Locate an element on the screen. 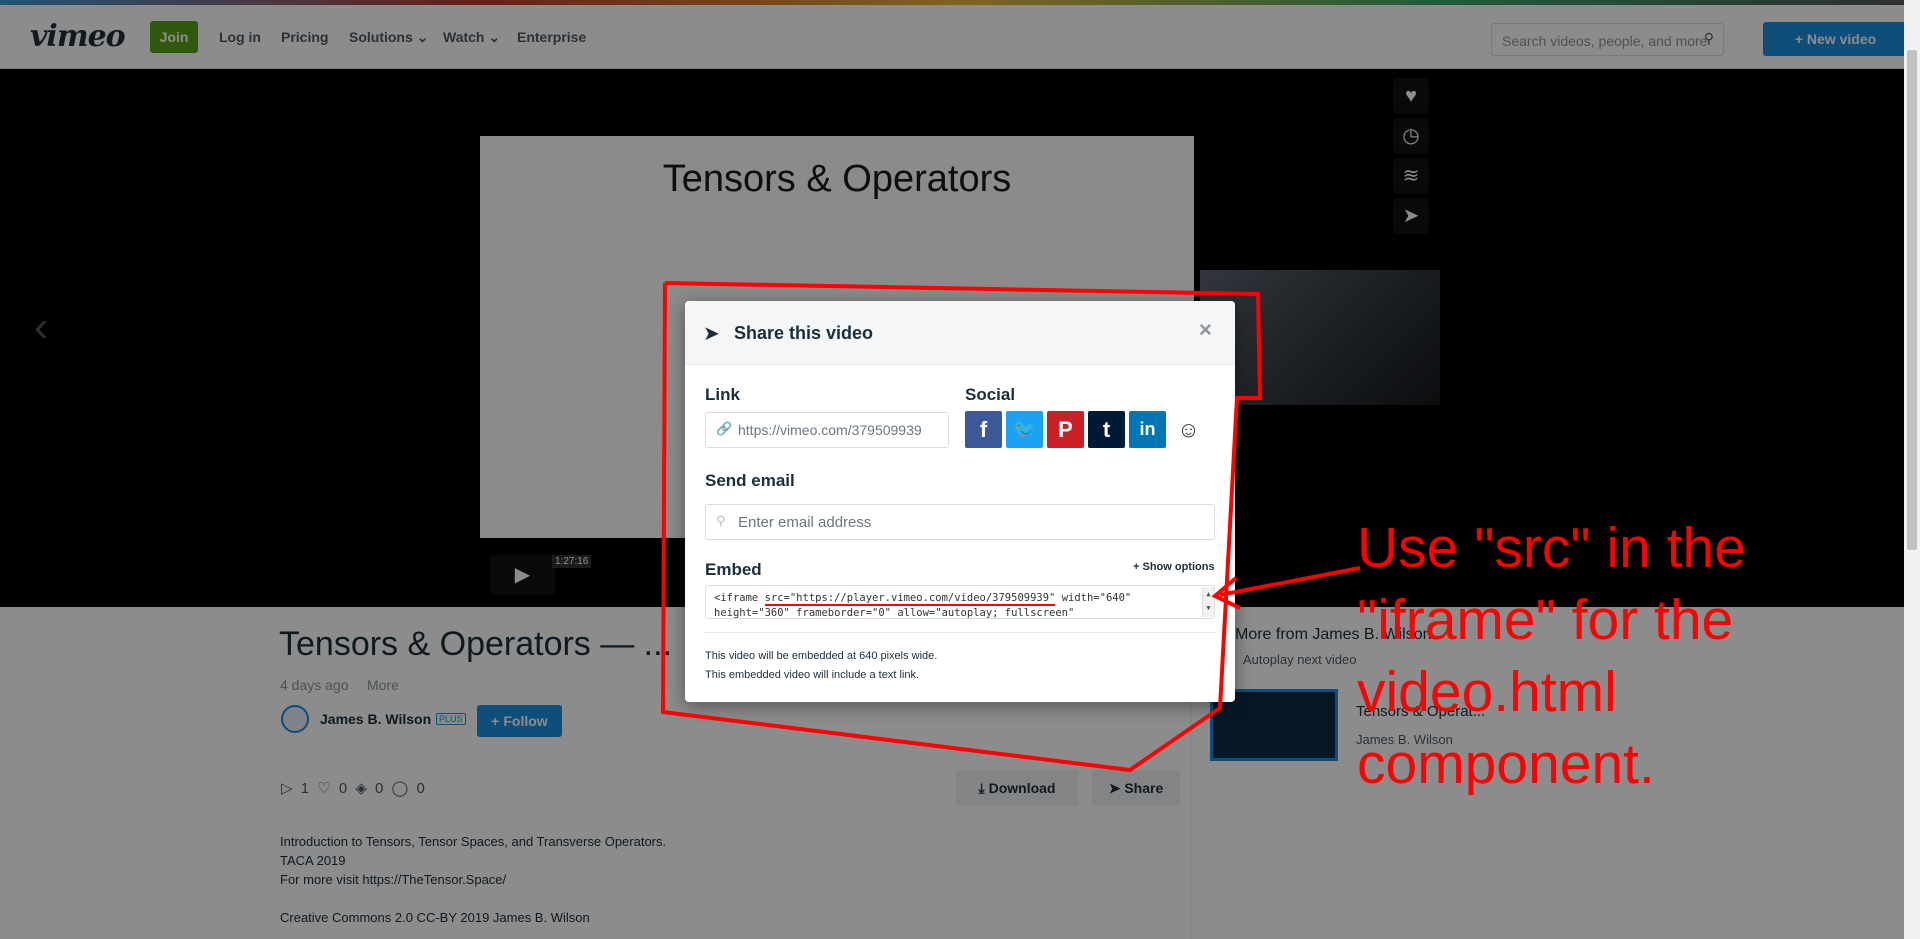 The image size is (1920, 939). scrollbar-thumb is located at coordinates (1912, 300).